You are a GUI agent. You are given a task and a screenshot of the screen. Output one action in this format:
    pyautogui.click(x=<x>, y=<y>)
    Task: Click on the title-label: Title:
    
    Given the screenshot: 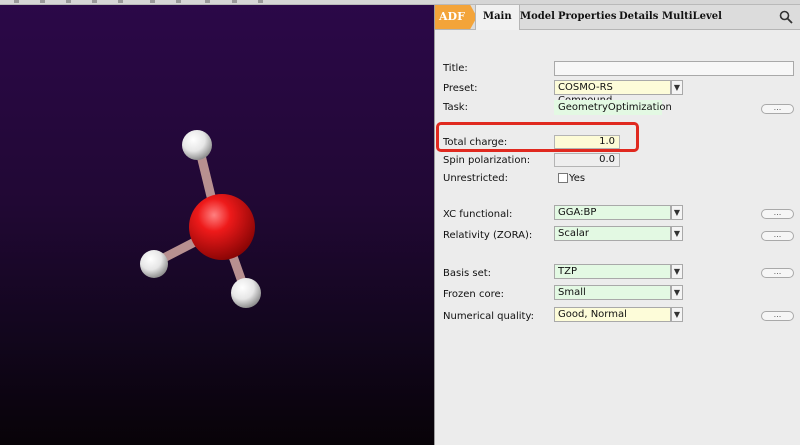 What is the action you would take?
    pyautogui.click(x=455, y=68)
    